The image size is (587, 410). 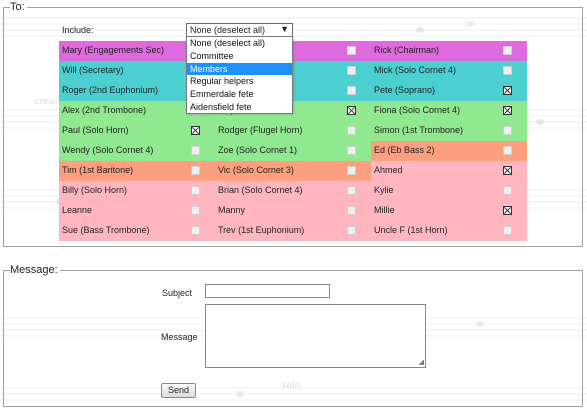 What do you see at coordinates (239, 69) in the screenshot?
I see `dropdown-option: Members` at bounding box center [239, 69].